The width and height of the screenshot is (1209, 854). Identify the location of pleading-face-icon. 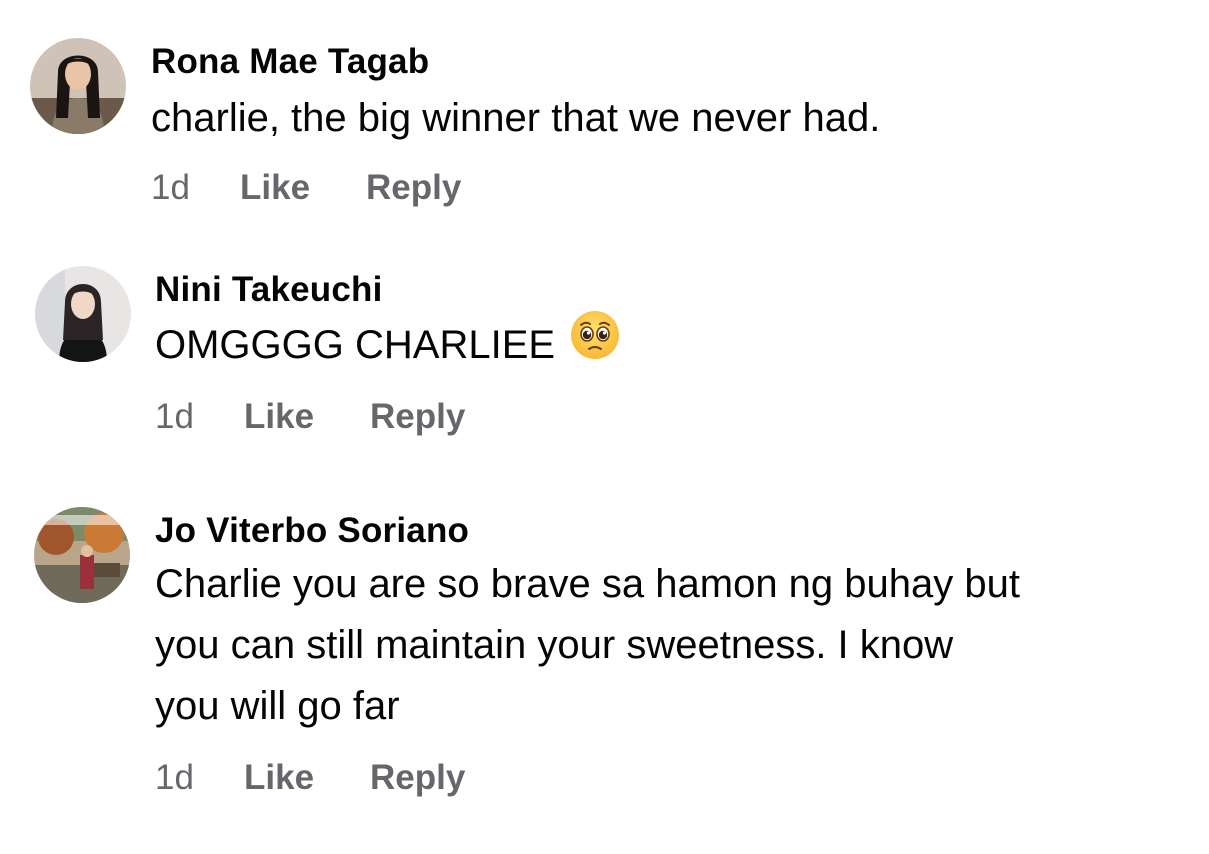
(595, 343).